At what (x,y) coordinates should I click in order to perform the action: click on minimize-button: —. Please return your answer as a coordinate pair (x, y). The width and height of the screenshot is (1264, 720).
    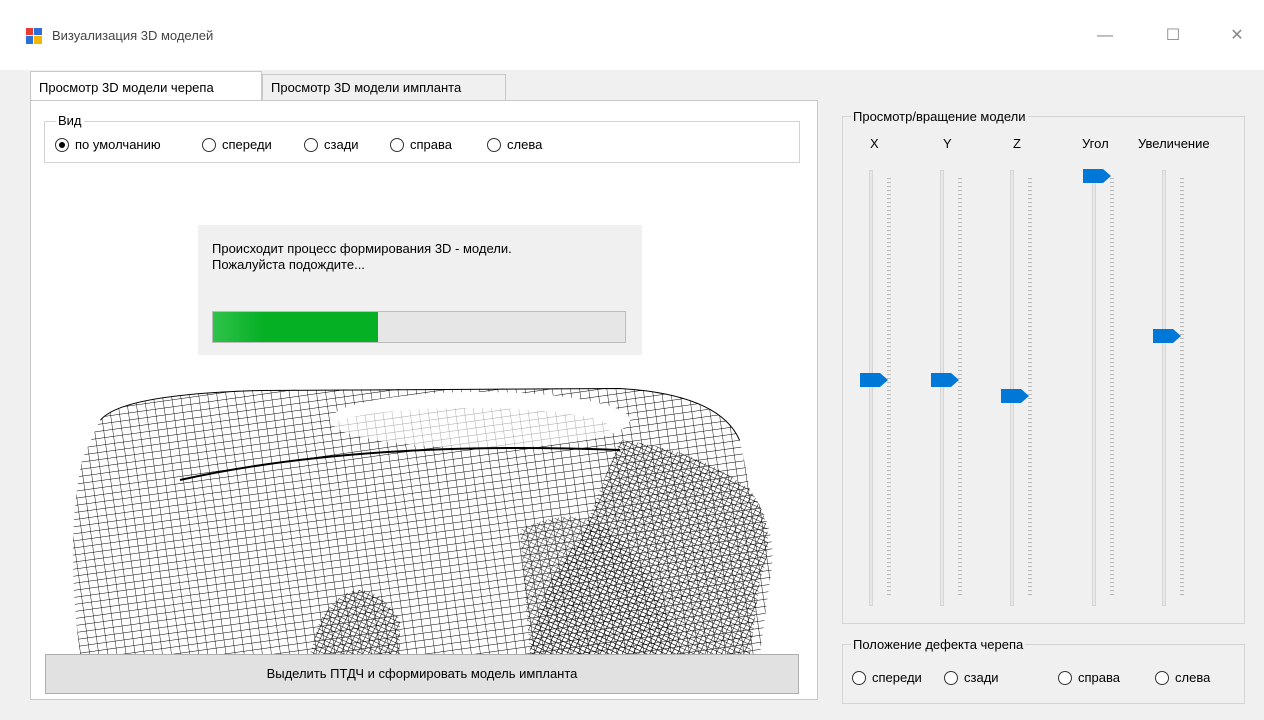
    Looking at the image, I should click on (1105, 36).